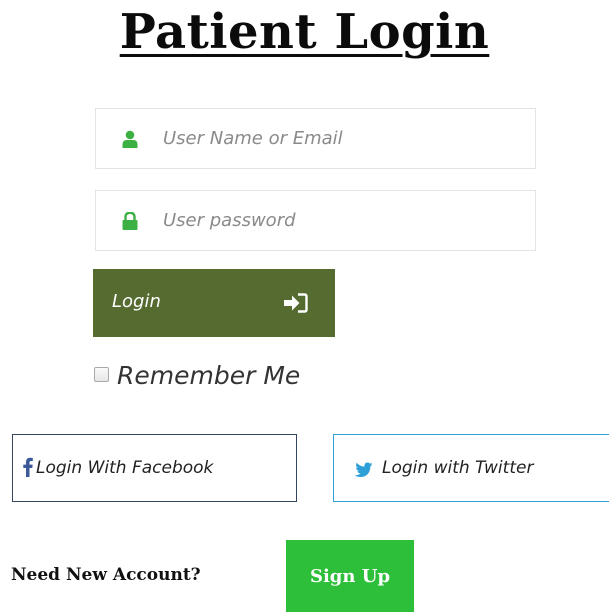 This screenshot has height=614, width=609. I want to click on username-field, so click(315, 138).